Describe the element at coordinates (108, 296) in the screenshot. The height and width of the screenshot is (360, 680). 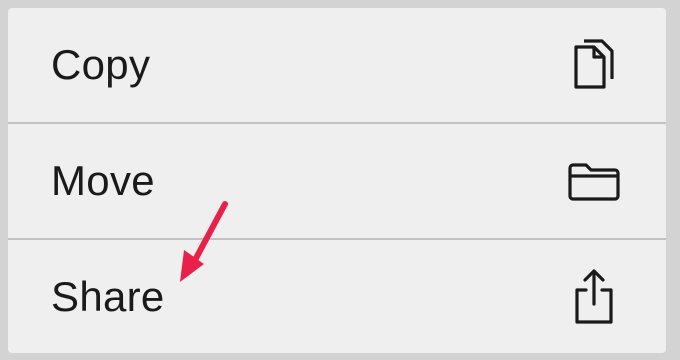
I see `menu-item-label: Share` at that location.